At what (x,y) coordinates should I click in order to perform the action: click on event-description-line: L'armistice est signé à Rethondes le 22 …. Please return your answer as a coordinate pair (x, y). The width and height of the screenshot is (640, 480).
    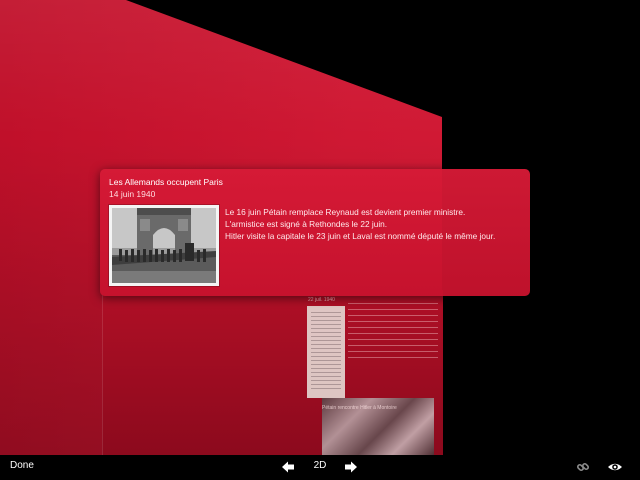
    Looking at the image, I should click on (306, 224).